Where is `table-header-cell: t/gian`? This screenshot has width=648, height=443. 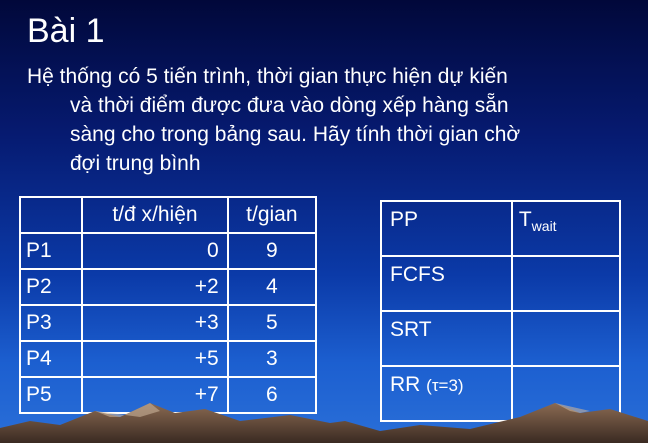 table-header-cell: t/gian is located at coordinates (272, 215).